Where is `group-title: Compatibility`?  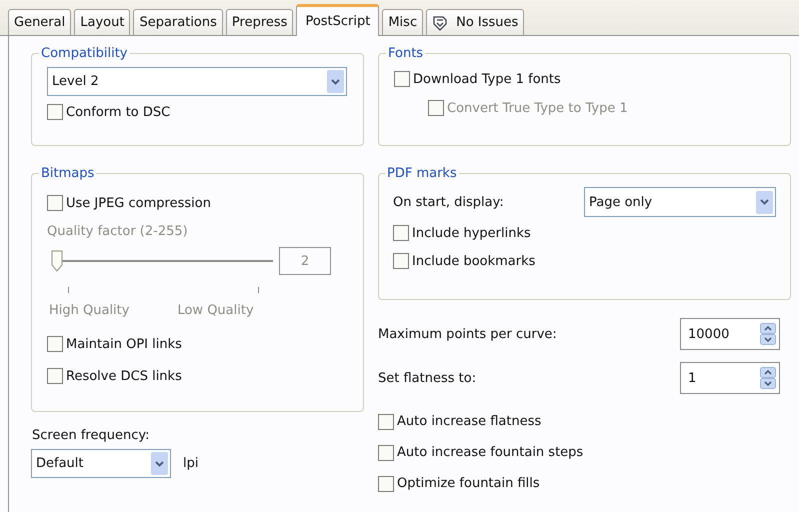
group-title: Compatibility is located at coordinates (84, 53).